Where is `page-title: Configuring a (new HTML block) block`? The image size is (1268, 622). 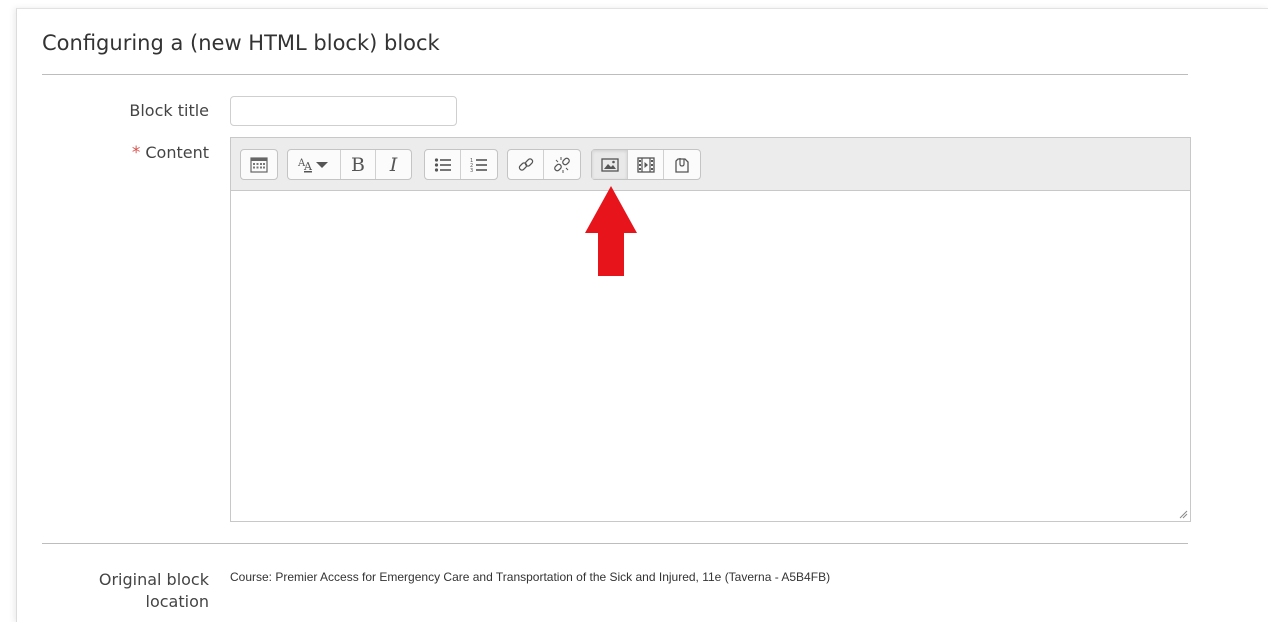
page-title: Configuring a (new HTML block) block is located at coordinates (241, 43).